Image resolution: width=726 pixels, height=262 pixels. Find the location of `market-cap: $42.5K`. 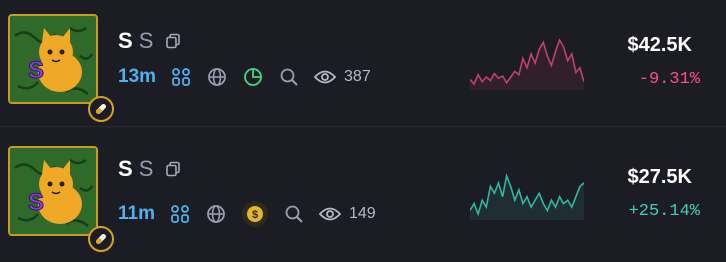

market-cap: $42.5K is located at coordinates (660, 45).